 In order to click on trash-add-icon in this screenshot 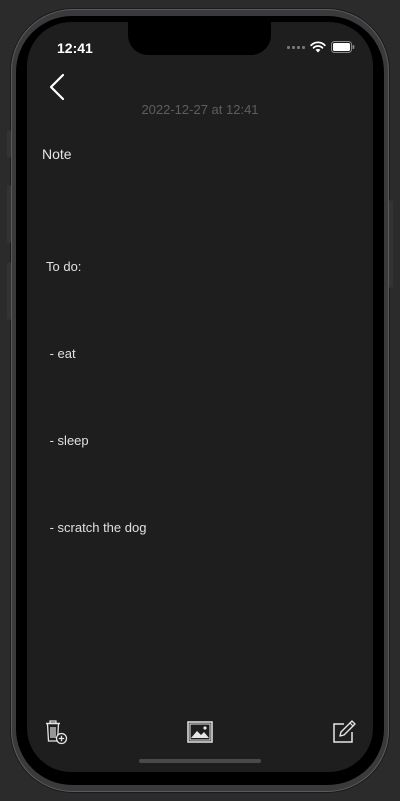, I will do `click(56, 732)`.